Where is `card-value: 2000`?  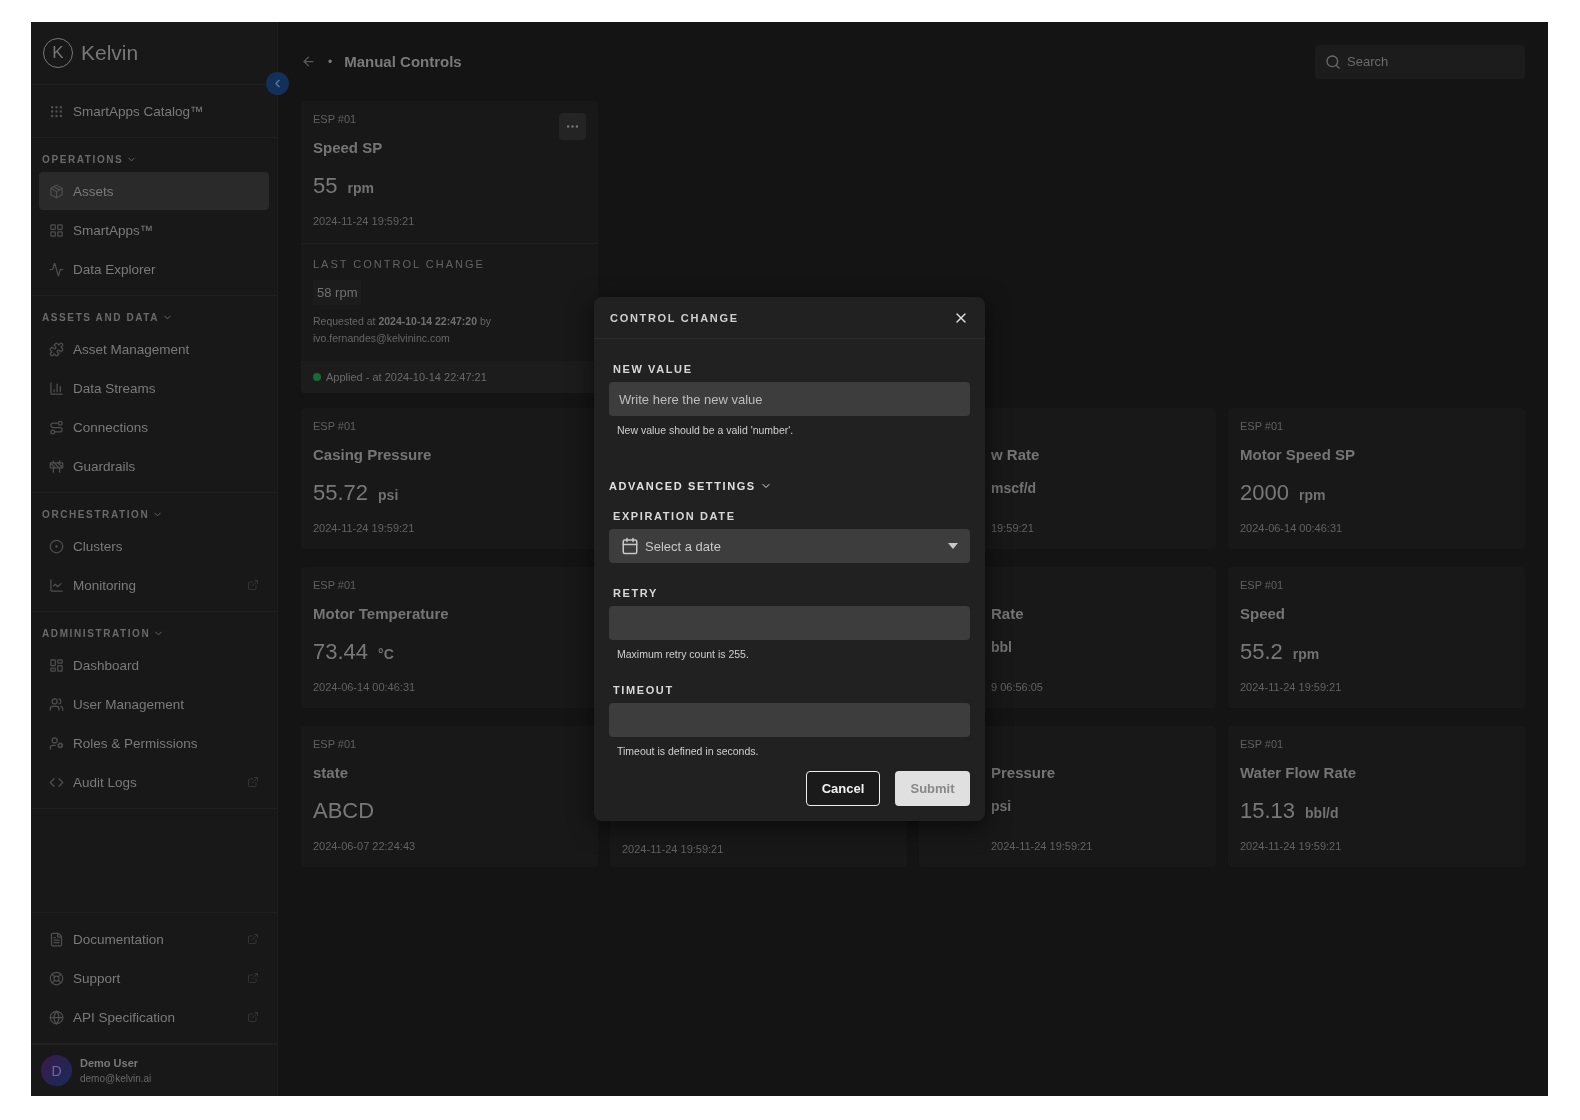 card-value: 2000 is located at coordinates (1264, 493).